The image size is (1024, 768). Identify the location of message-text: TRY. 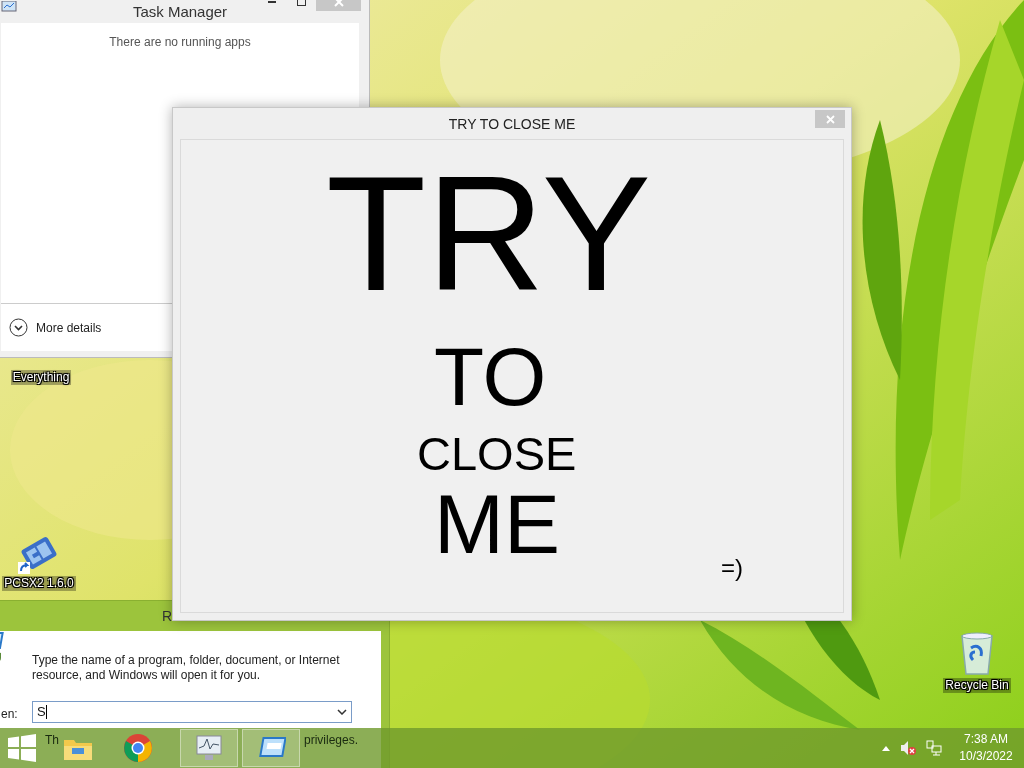
(489, 234).